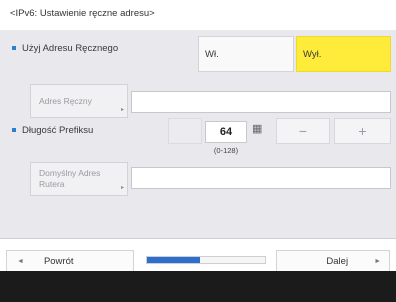 Image resolution: width=396 pixels, height=302 pixels. What do you see at coordinates (226, 132) in the screenshot?
I see `prefix-length-input: 64` at bounding box center [226, 132].